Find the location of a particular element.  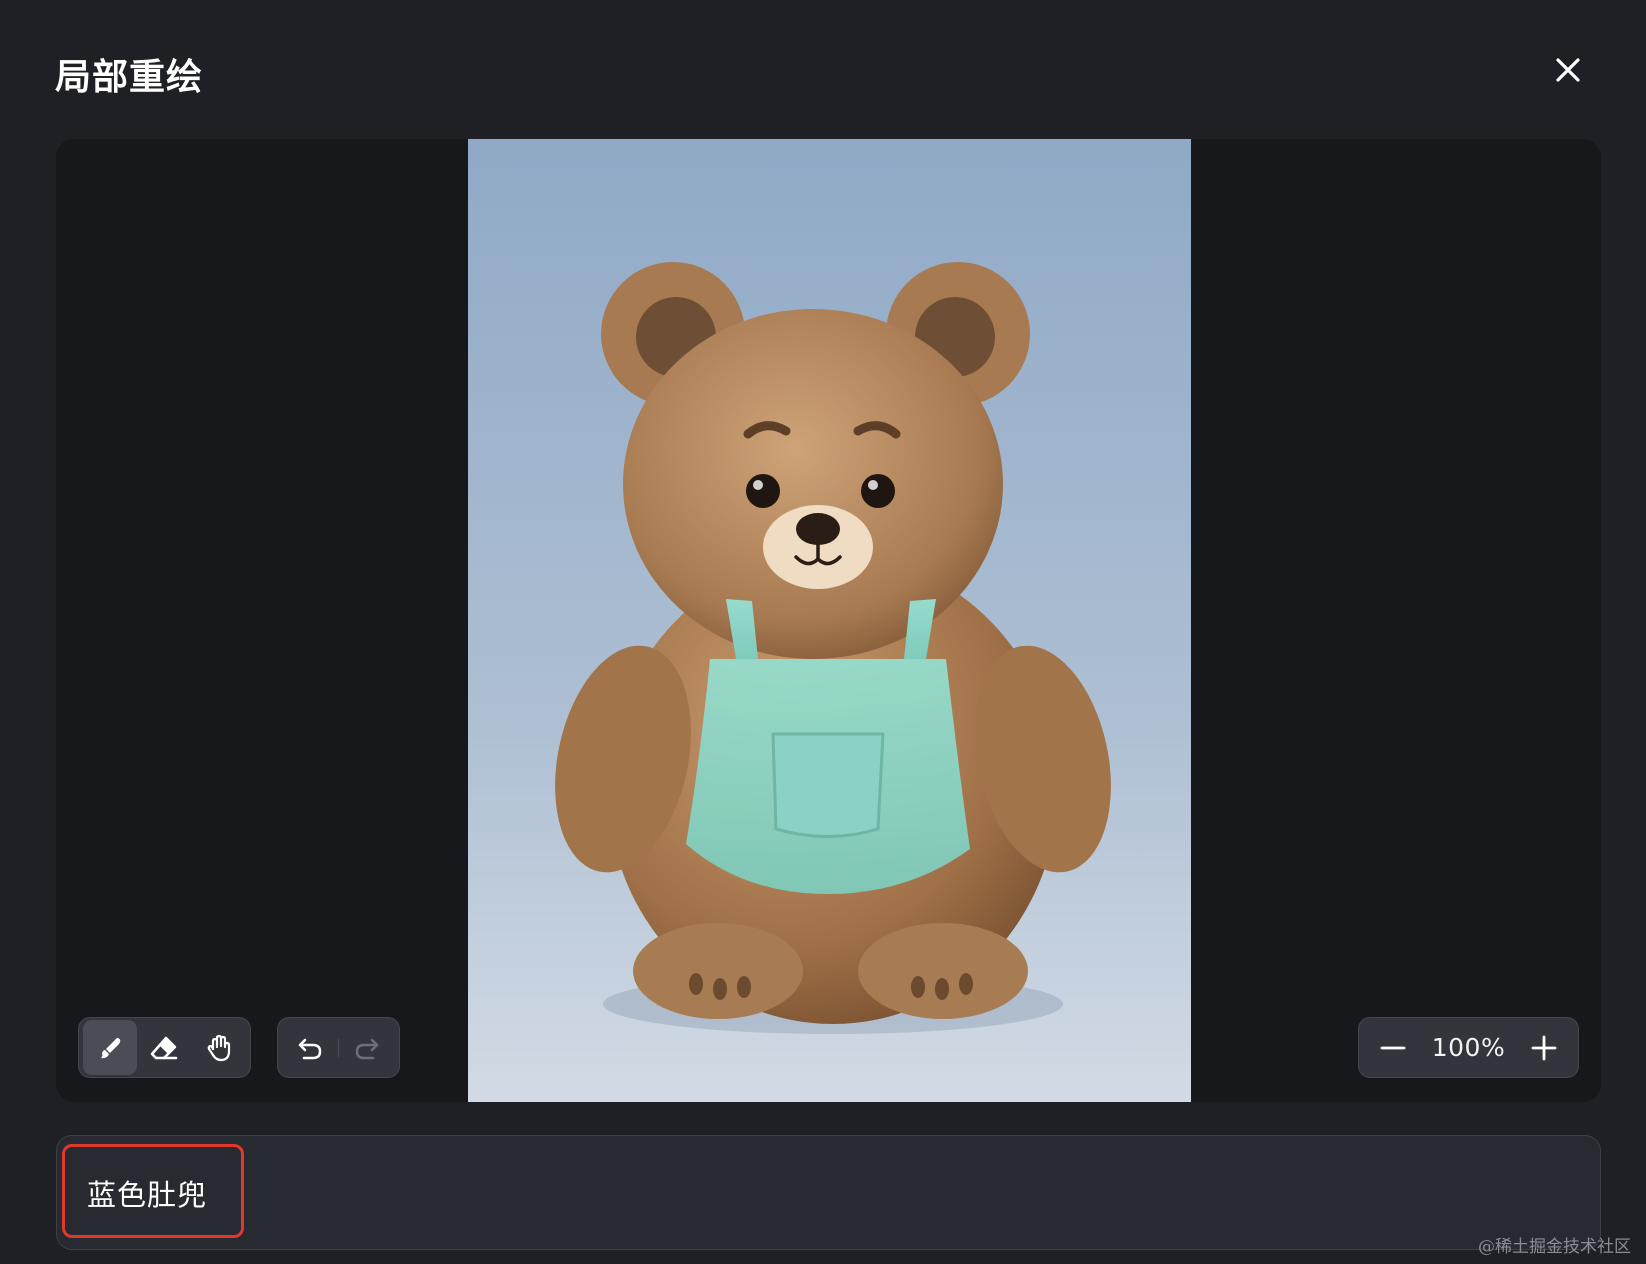

eraser-icon is located at coordinates (164, 1047).